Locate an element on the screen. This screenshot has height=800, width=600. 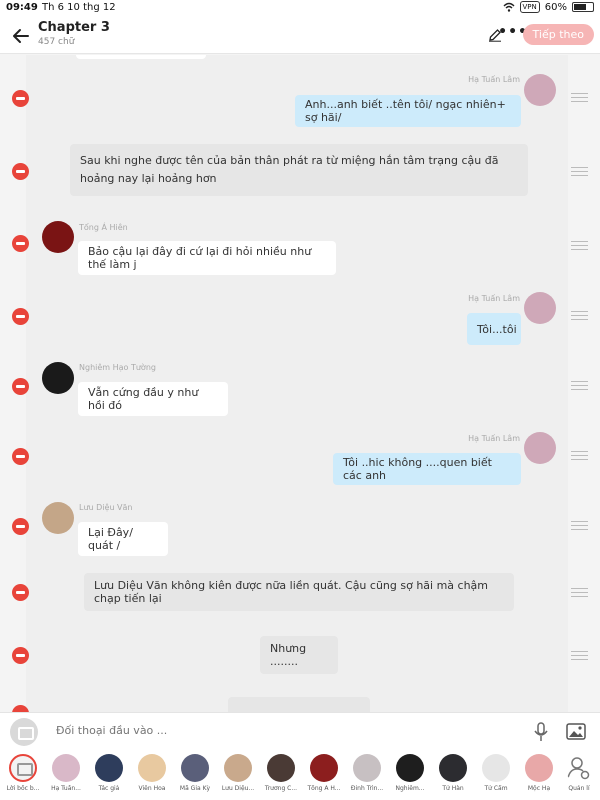
character-vien-hoa: Viên Hoa is located at coordinates (152, 773).